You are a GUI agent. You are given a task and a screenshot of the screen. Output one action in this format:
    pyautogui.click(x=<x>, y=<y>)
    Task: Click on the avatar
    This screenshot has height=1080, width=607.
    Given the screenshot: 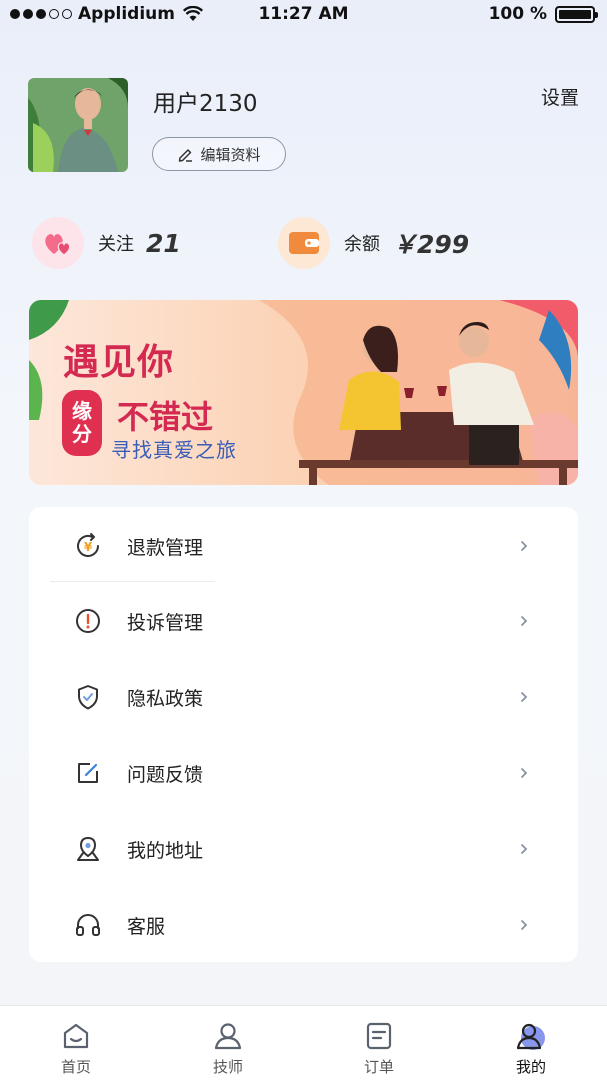 What is the action you would take?
    pyautogui.click(x=78, y=125)
    